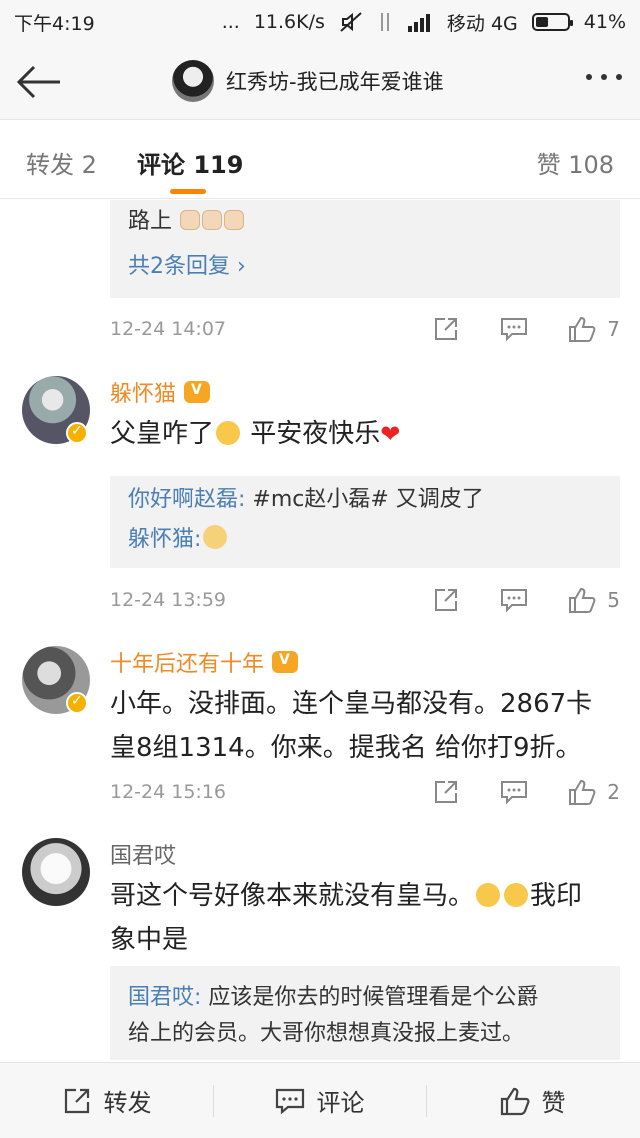  What do you see at coordinates (61, 162) in the screenshot?
I see `tab-repost: 转发 2` at bounding box center [61, 162].